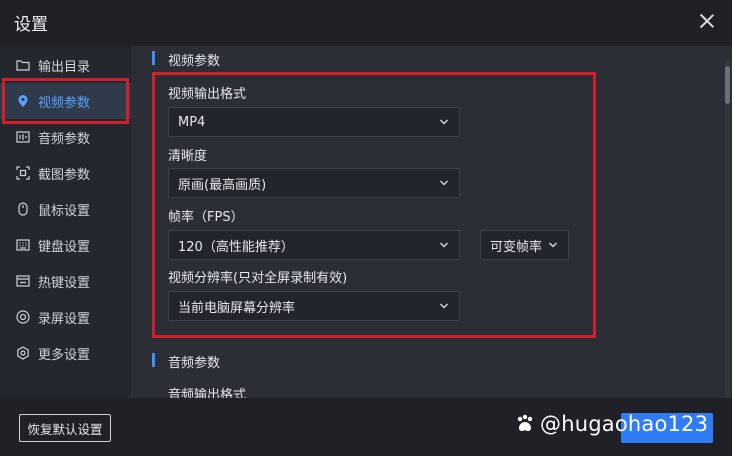 This screenshot has width=732, height=456. I want to click on sidebar-item-label: 录屏设置, so click(64, 319).